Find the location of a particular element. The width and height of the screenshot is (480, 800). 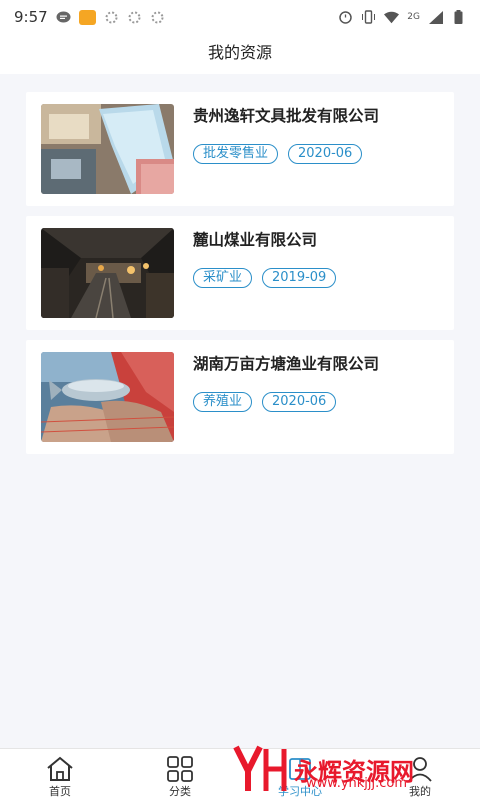

resource-thumbnail-fishery is located at coordinates (107, 397).